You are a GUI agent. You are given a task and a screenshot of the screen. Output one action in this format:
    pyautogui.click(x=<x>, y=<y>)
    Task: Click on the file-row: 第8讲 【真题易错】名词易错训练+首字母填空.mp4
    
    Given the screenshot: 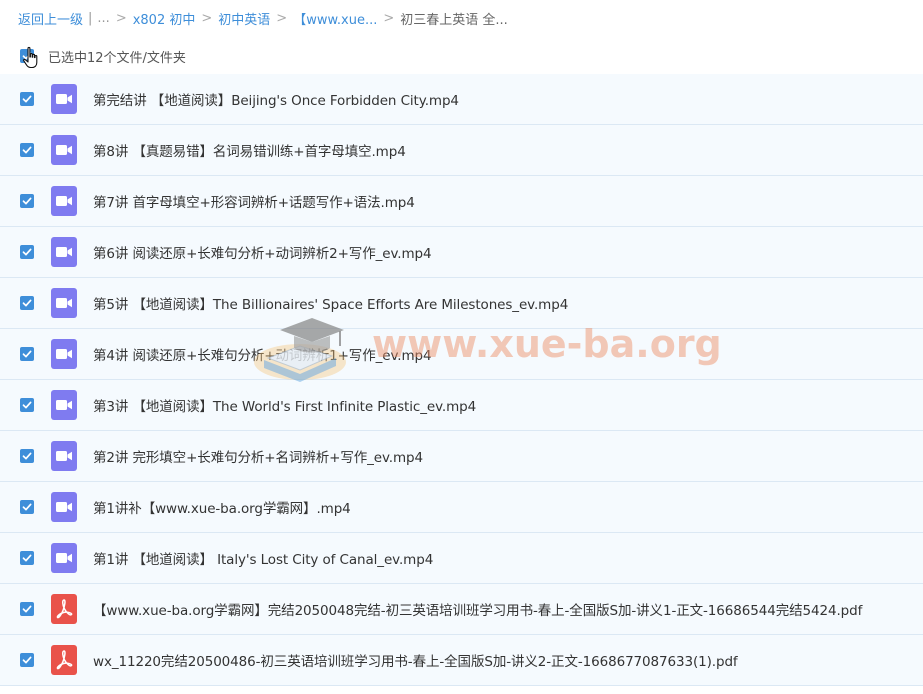 What is the action you would take?
    pyautogui.click(x=461, y=150)
    